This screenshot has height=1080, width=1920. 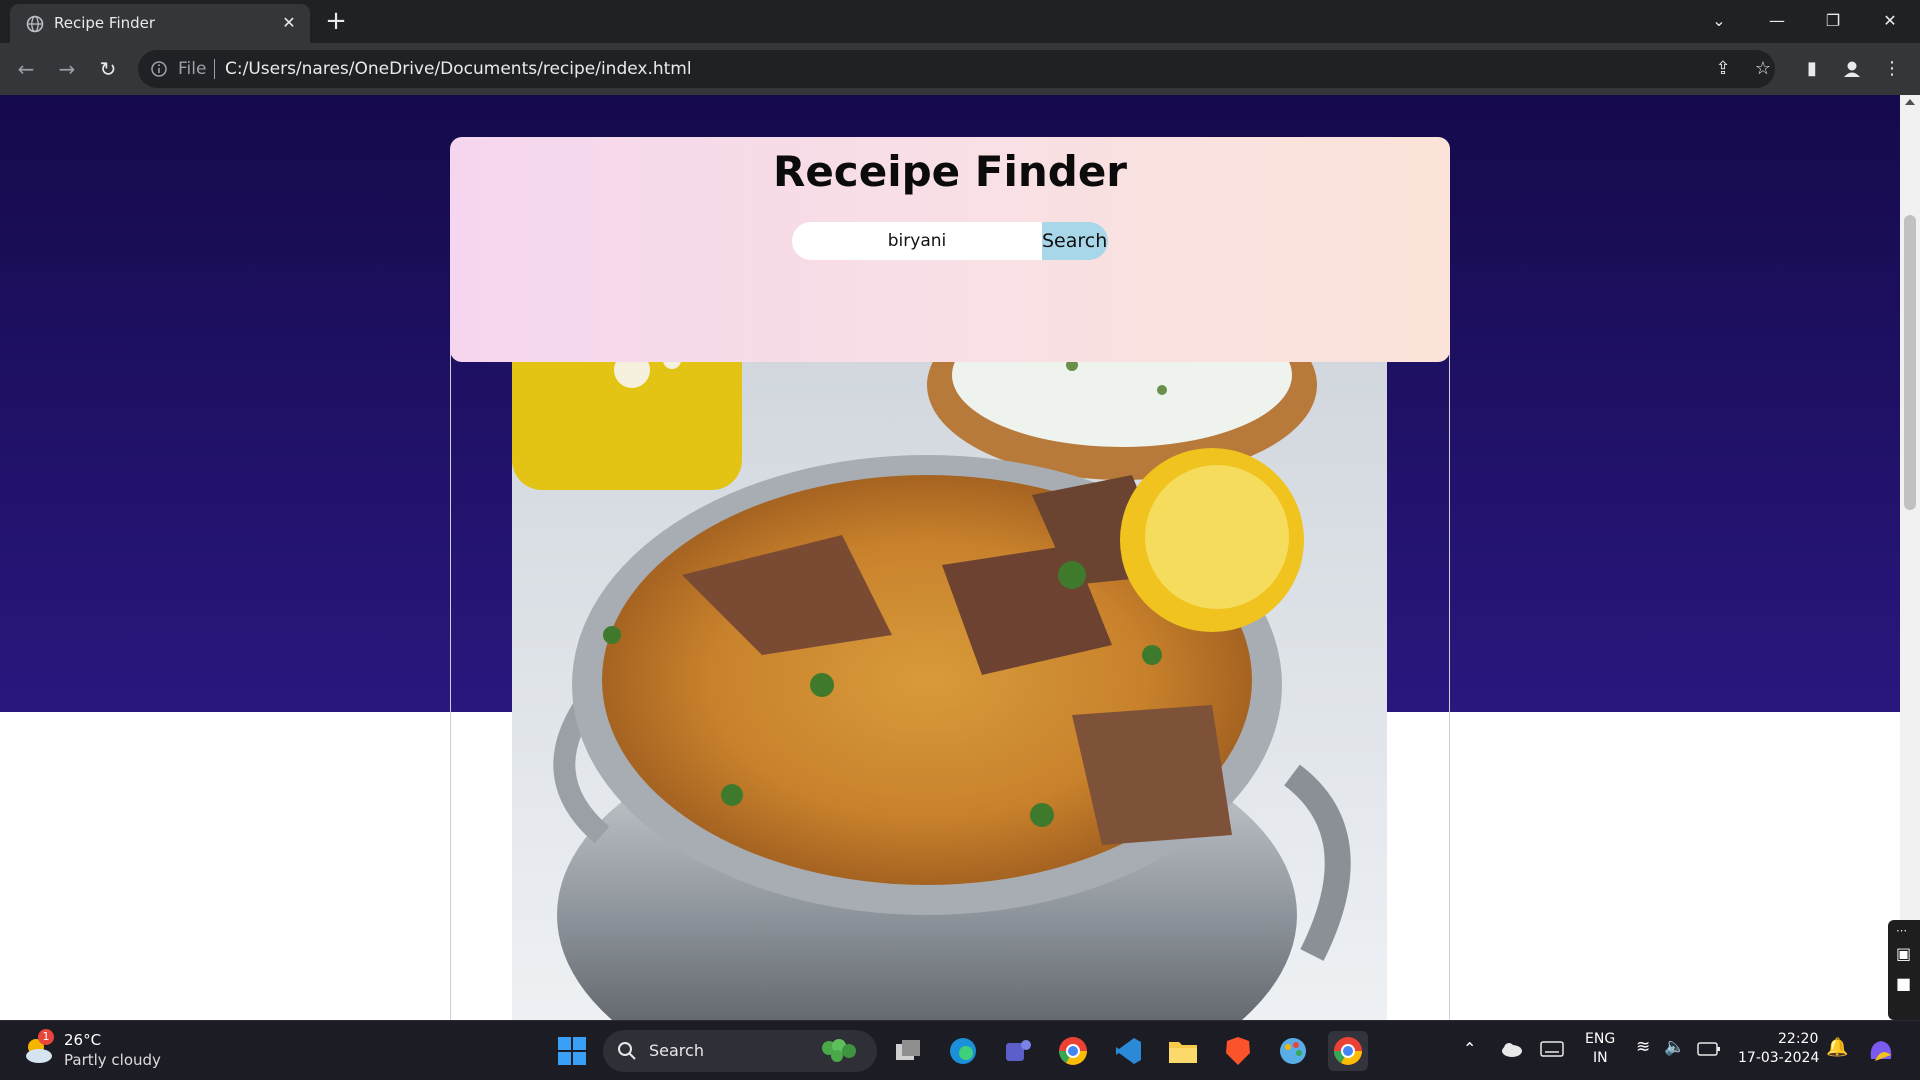 What do you see at coordinates (160, 23) in the screenshot?
I see `browser-tab: Recipe Finder ✕` at bounding box center [160, 23].